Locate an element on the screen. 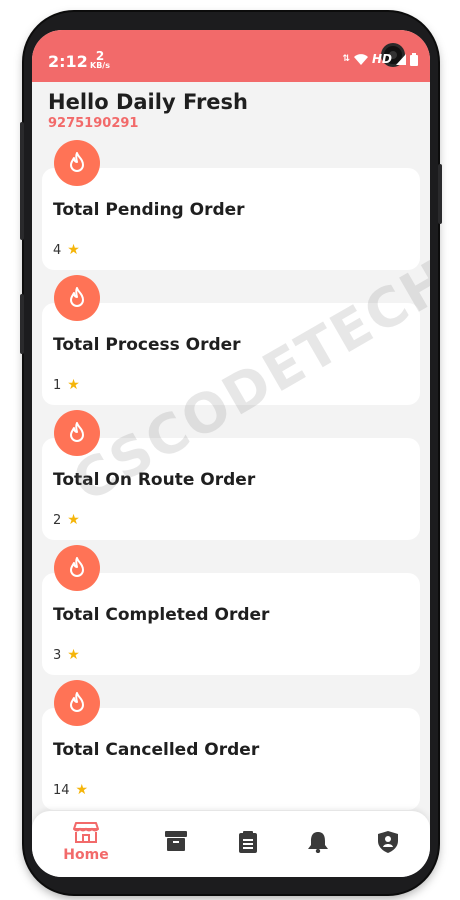  order-card-count: 1 ★ is located at coordinates (66, 385).